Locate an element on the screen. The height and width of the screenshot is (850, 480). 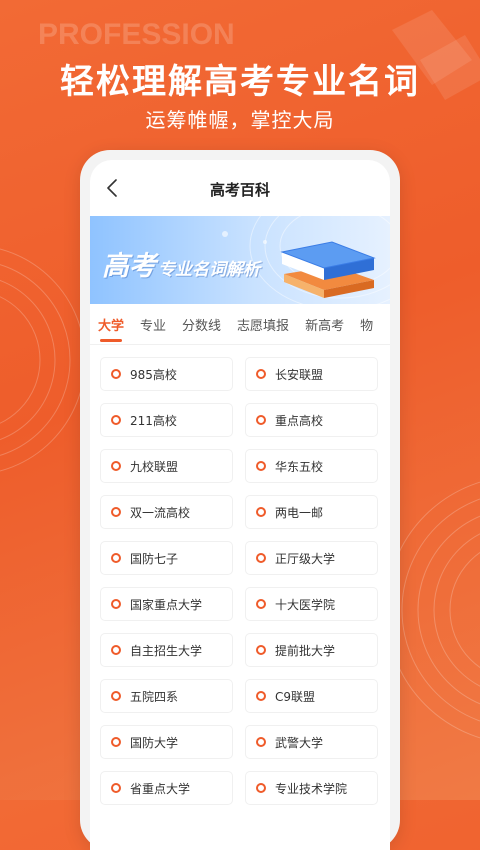
term-item: C9联盟 is located at coordinates (311, 696).